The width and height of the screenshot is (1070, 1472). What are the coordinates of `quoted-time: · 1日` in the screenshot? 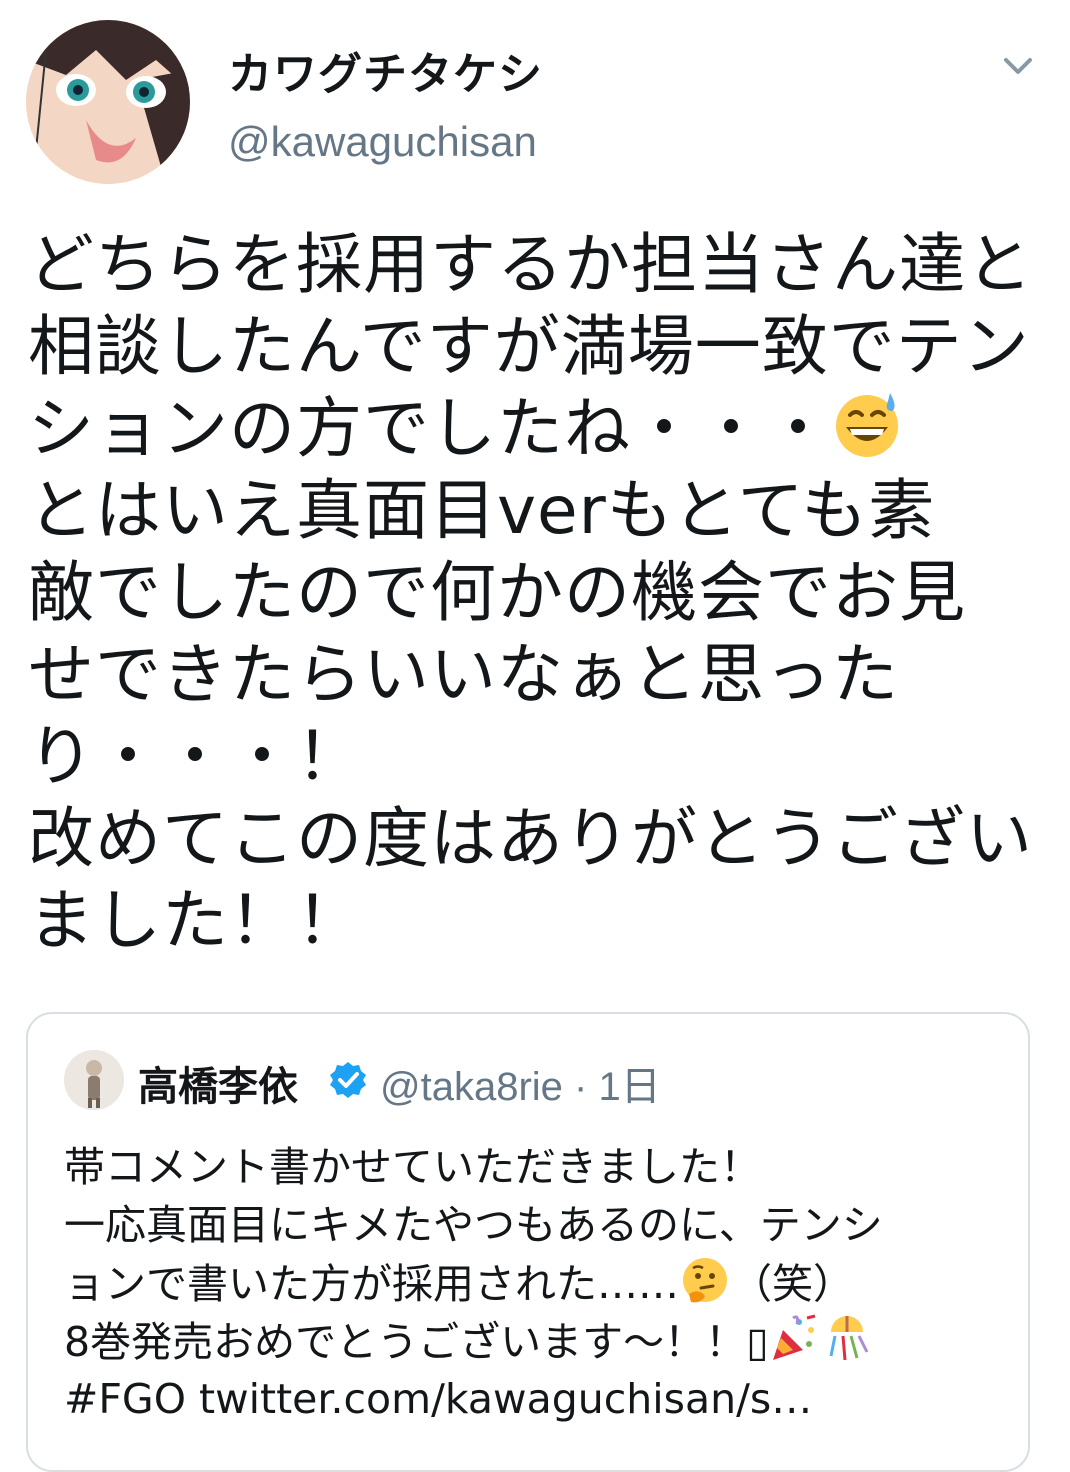 It's located at (611, 1087).